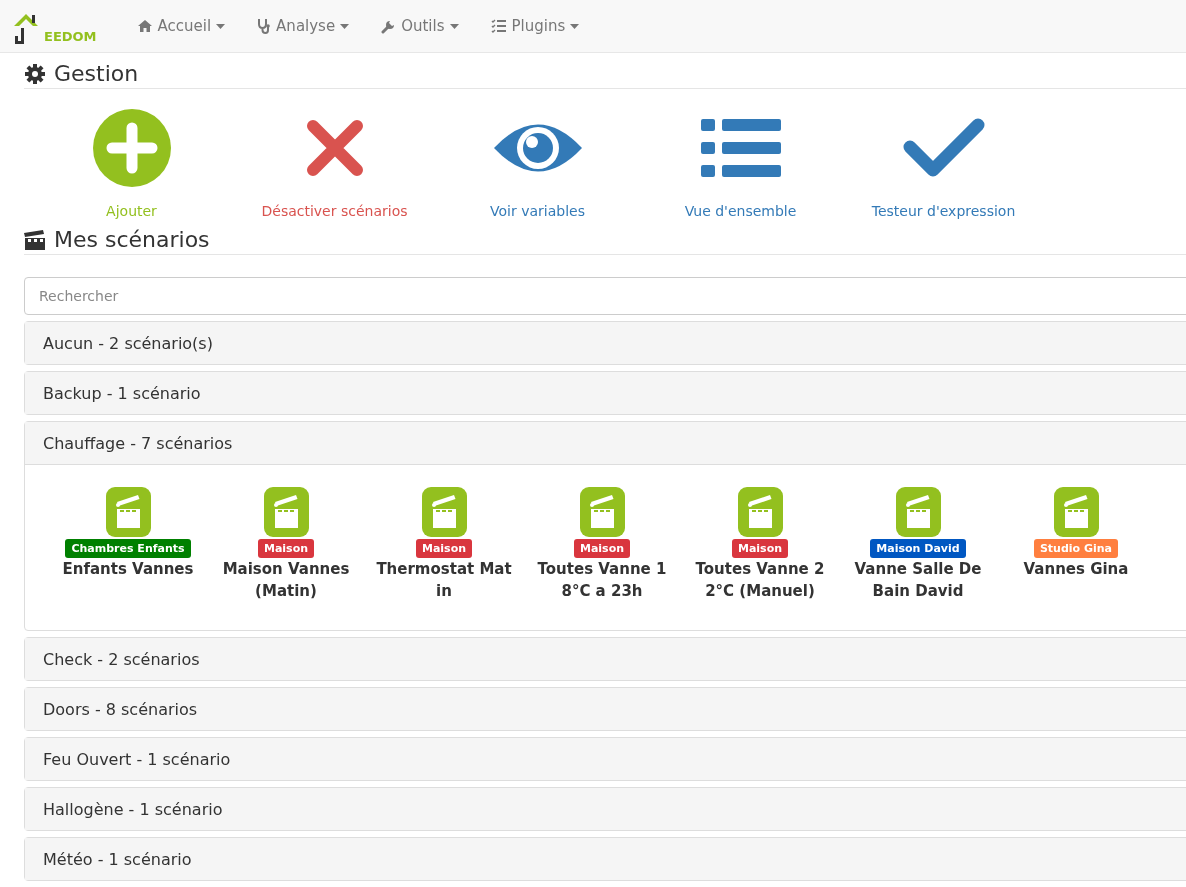  I want to click on wrench-icon, so click(389, 26).